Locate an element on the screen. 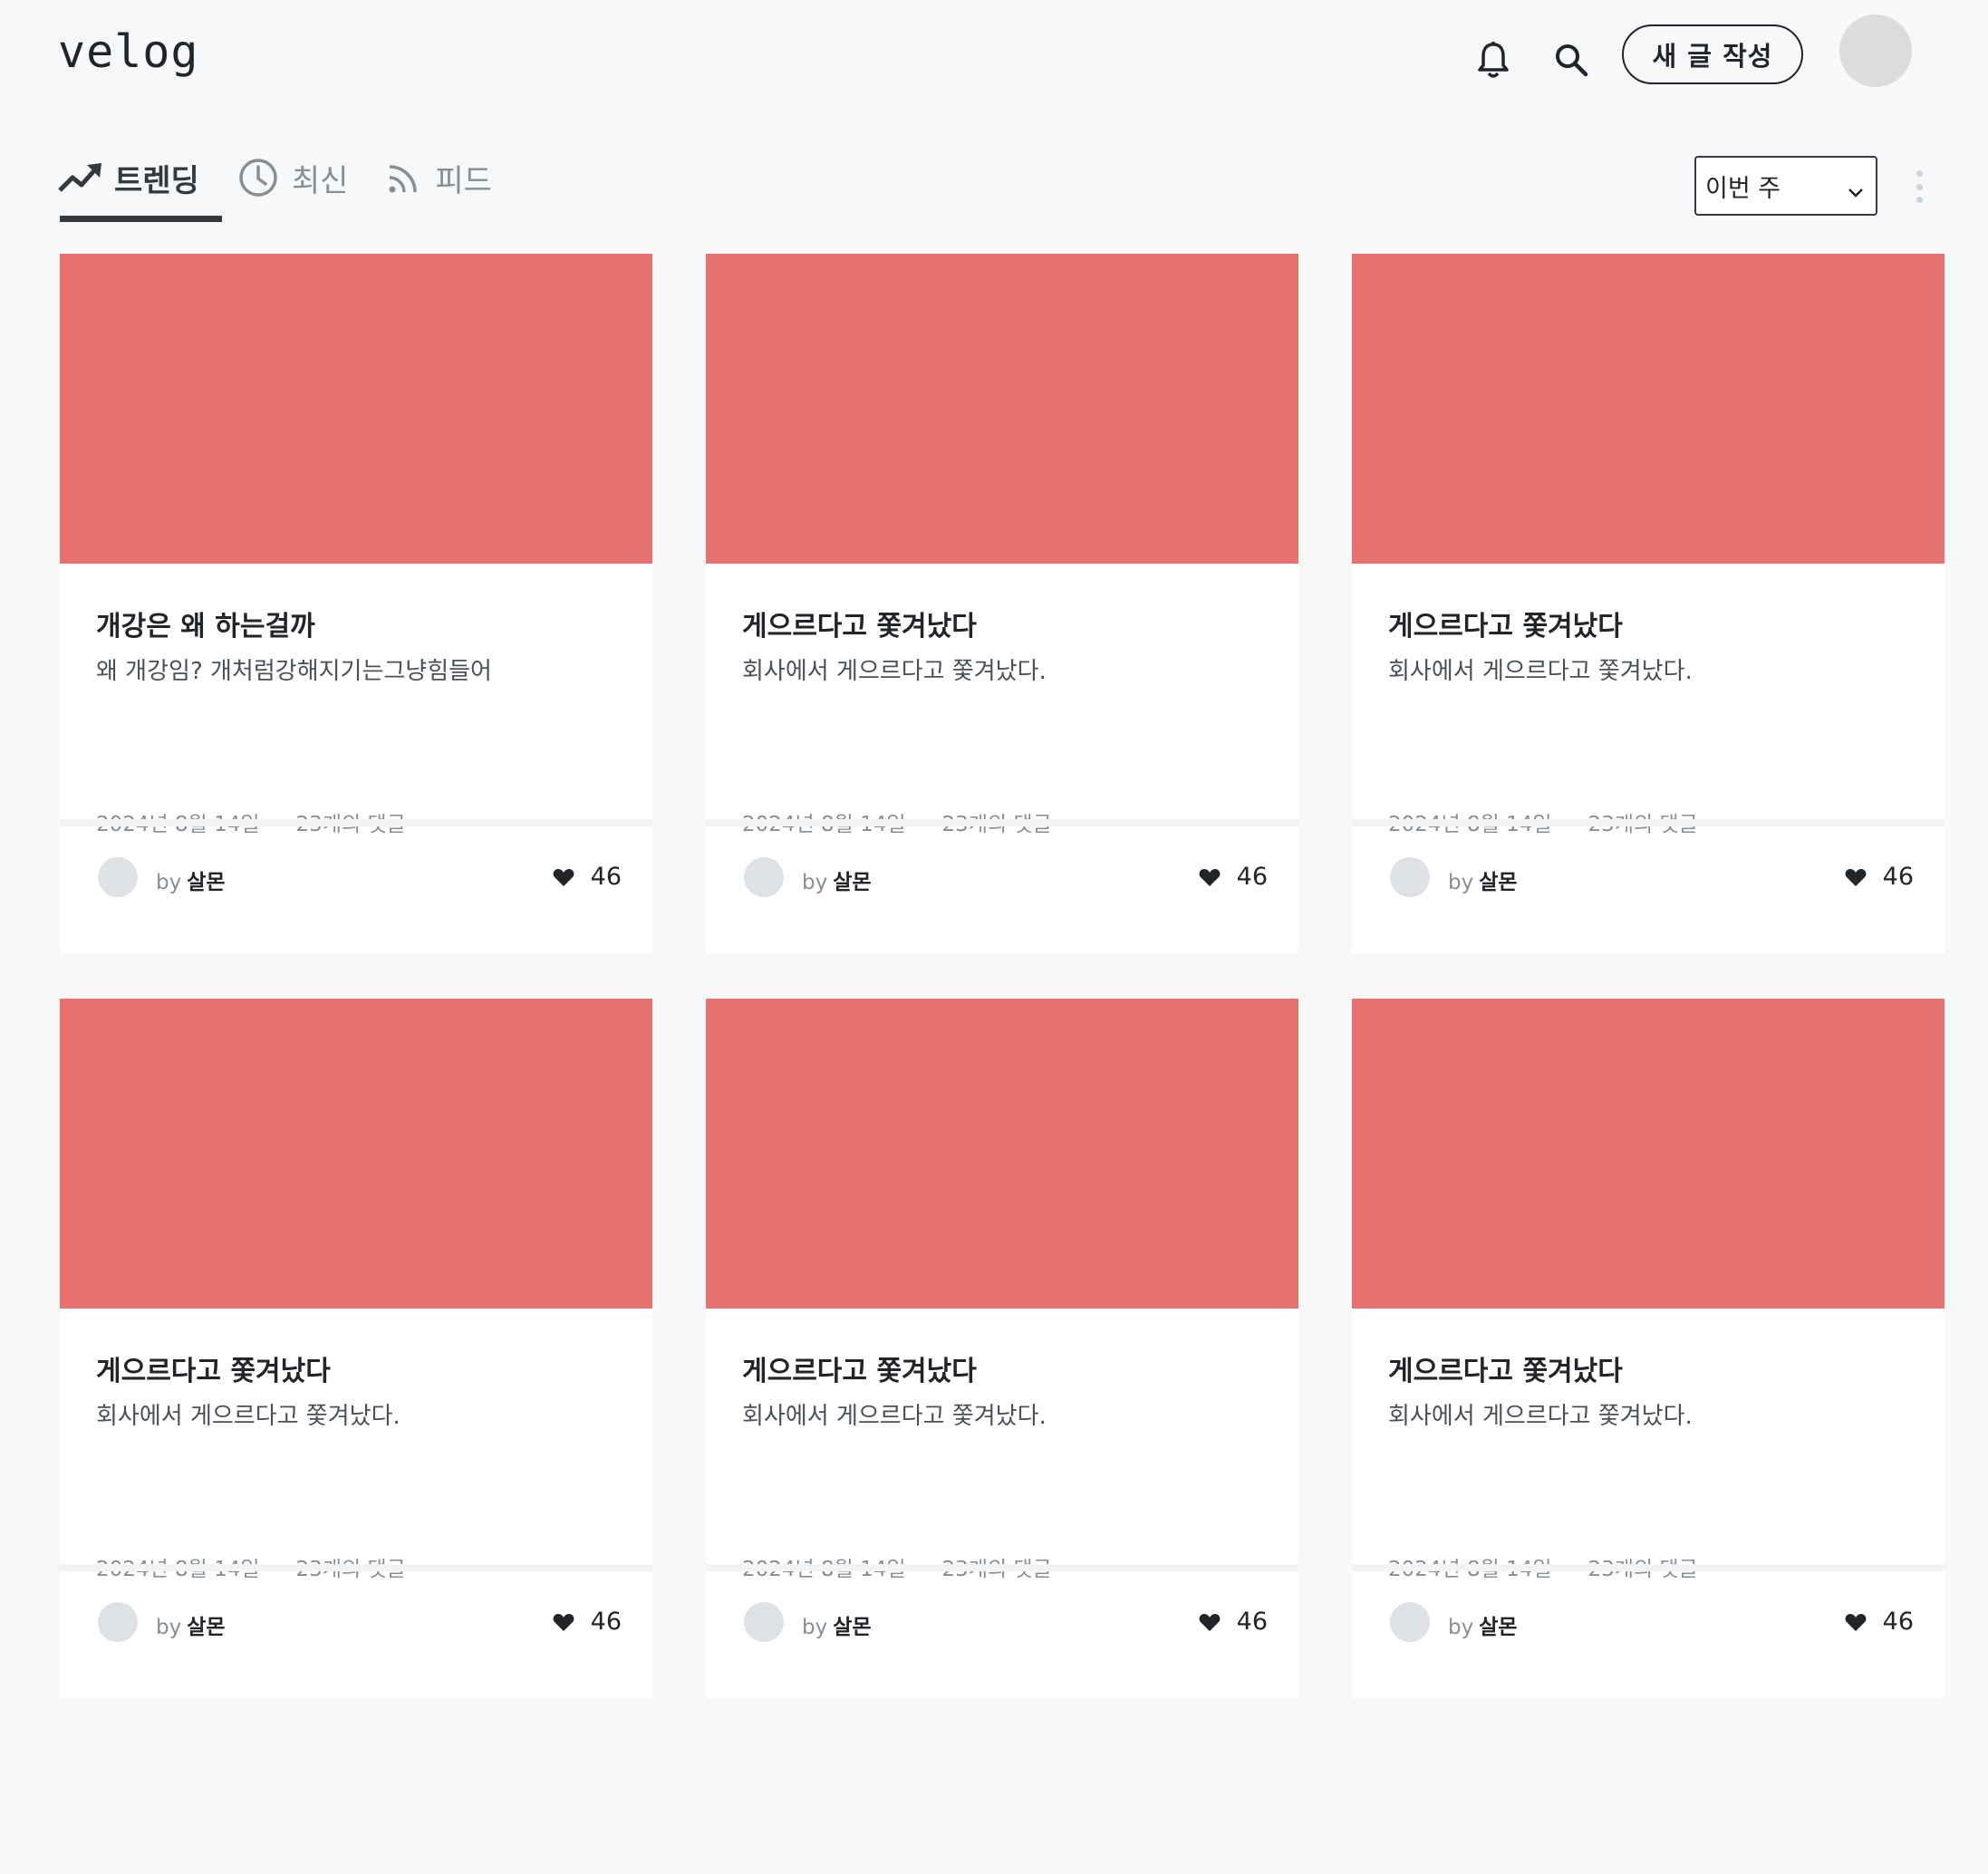 The image size is (1988, 1874). tab-label: 트렌딩 is located at coordinates (156, 180).